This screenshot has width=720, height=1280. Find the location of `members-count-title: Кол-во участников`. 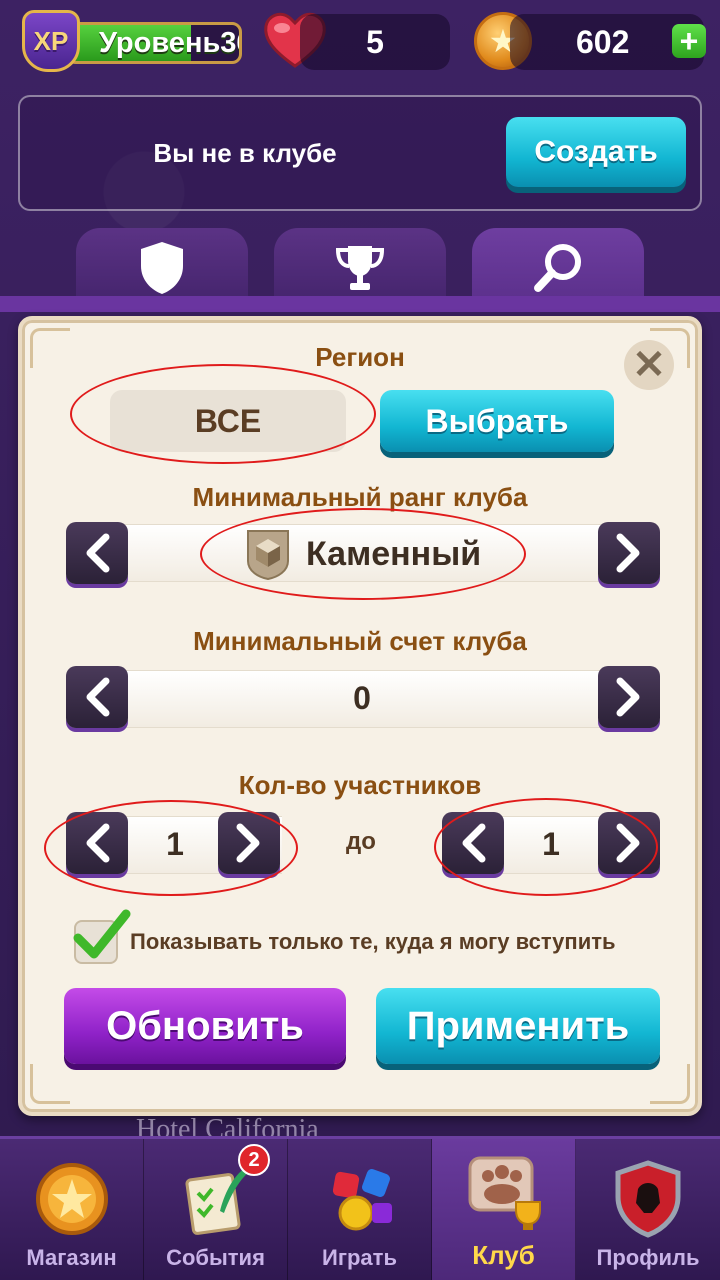

members-count-title: Кол-во участников is located at coordinates (360, 785).